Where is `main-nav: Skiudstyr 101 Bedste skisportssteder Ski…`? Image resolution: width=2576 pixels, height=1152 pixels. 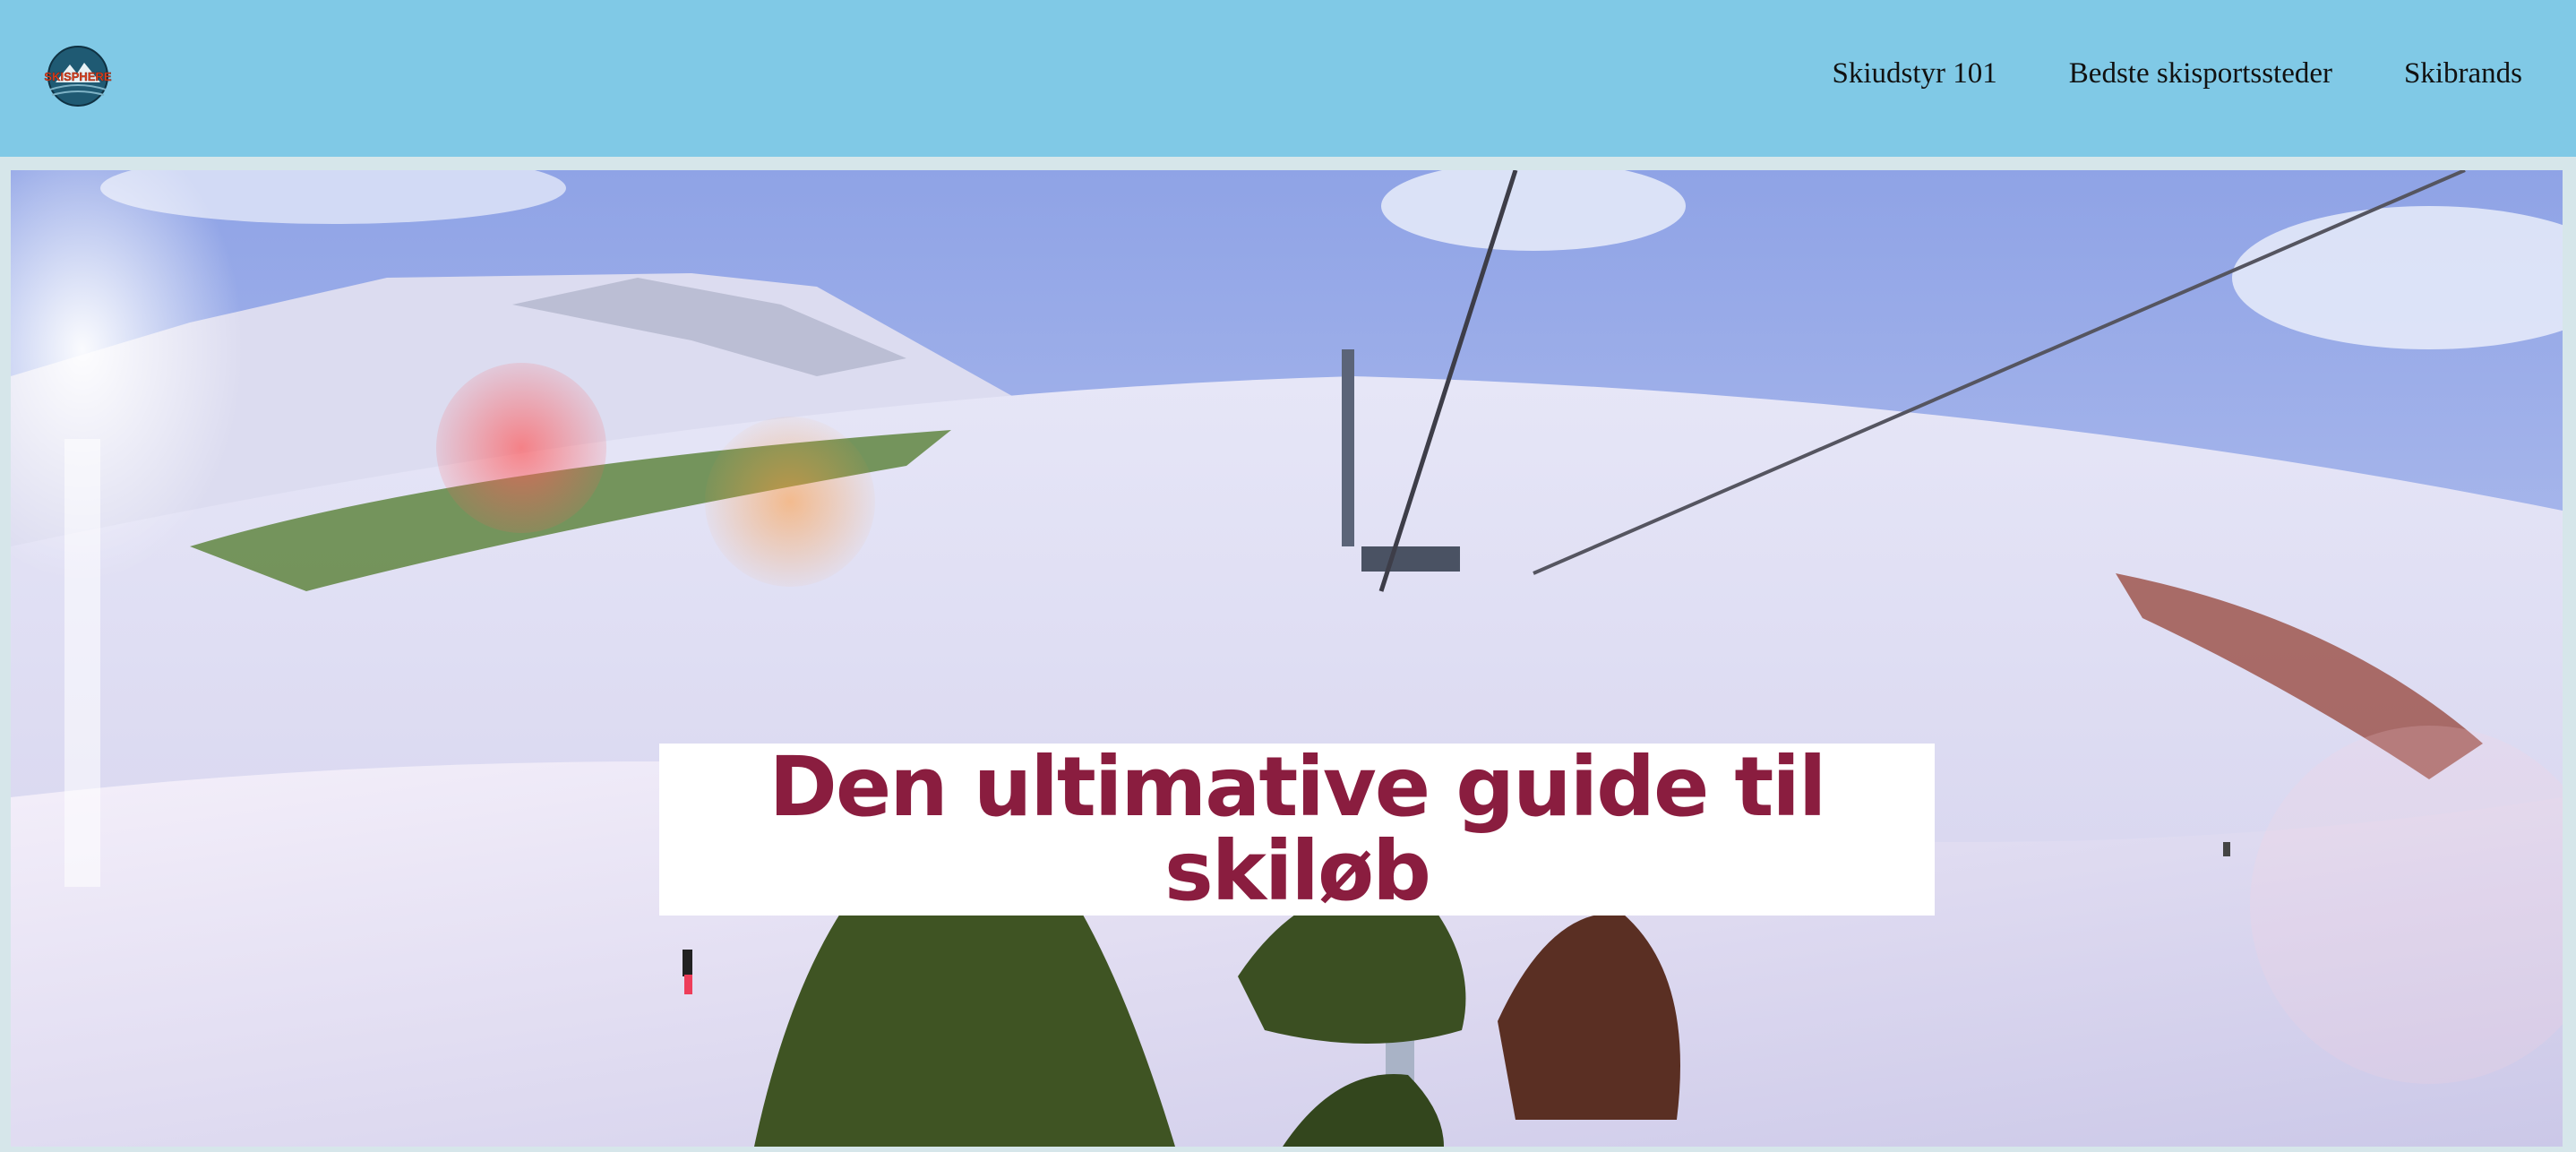 main-nav: Skiudstyr 101 Bedste skisportssteder Ski… is located at coordinates (2178, 73).